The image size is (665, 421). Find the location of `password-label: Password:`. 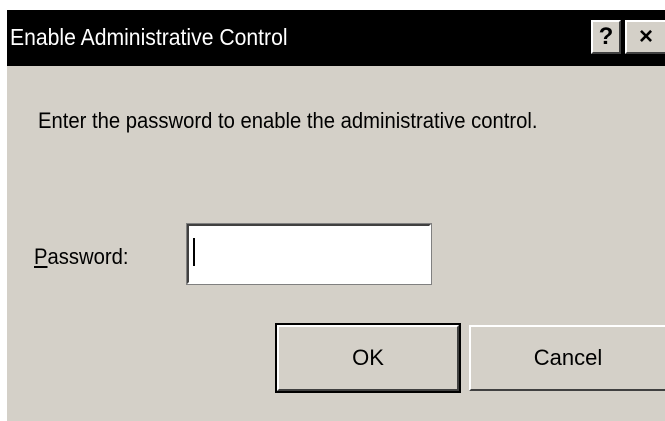

password-label: Password: is located at coordinates (81, 257).